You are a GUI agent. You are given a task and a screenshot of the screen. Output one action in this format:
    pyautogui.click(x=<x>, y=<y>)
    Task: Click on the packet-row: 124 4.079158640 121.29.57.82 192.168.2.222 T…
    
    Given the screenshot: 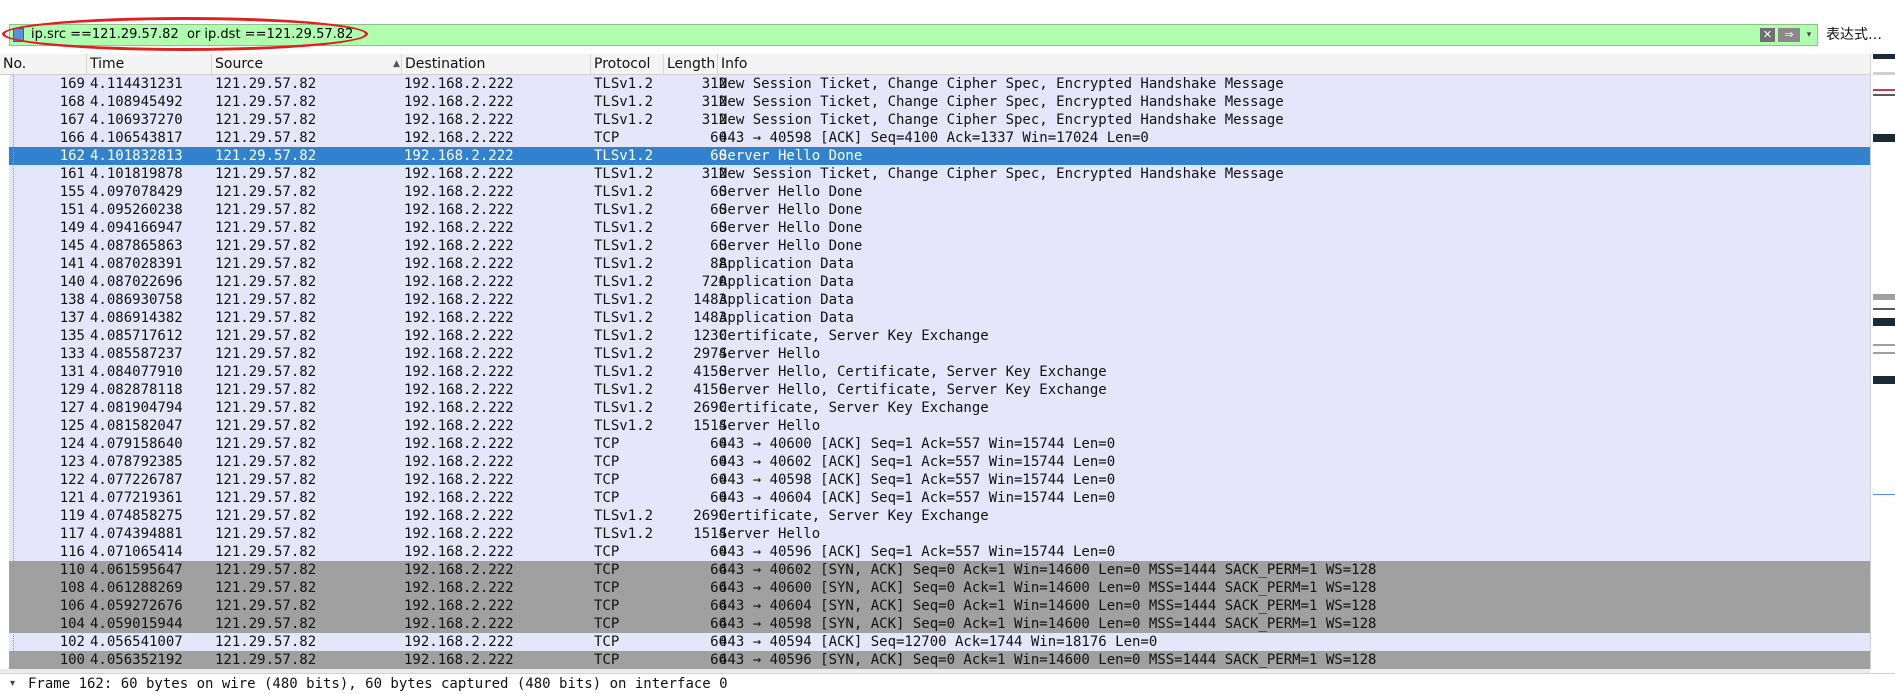 What is the action you would take?
    pyautogui.click(x=939, y=444)
    